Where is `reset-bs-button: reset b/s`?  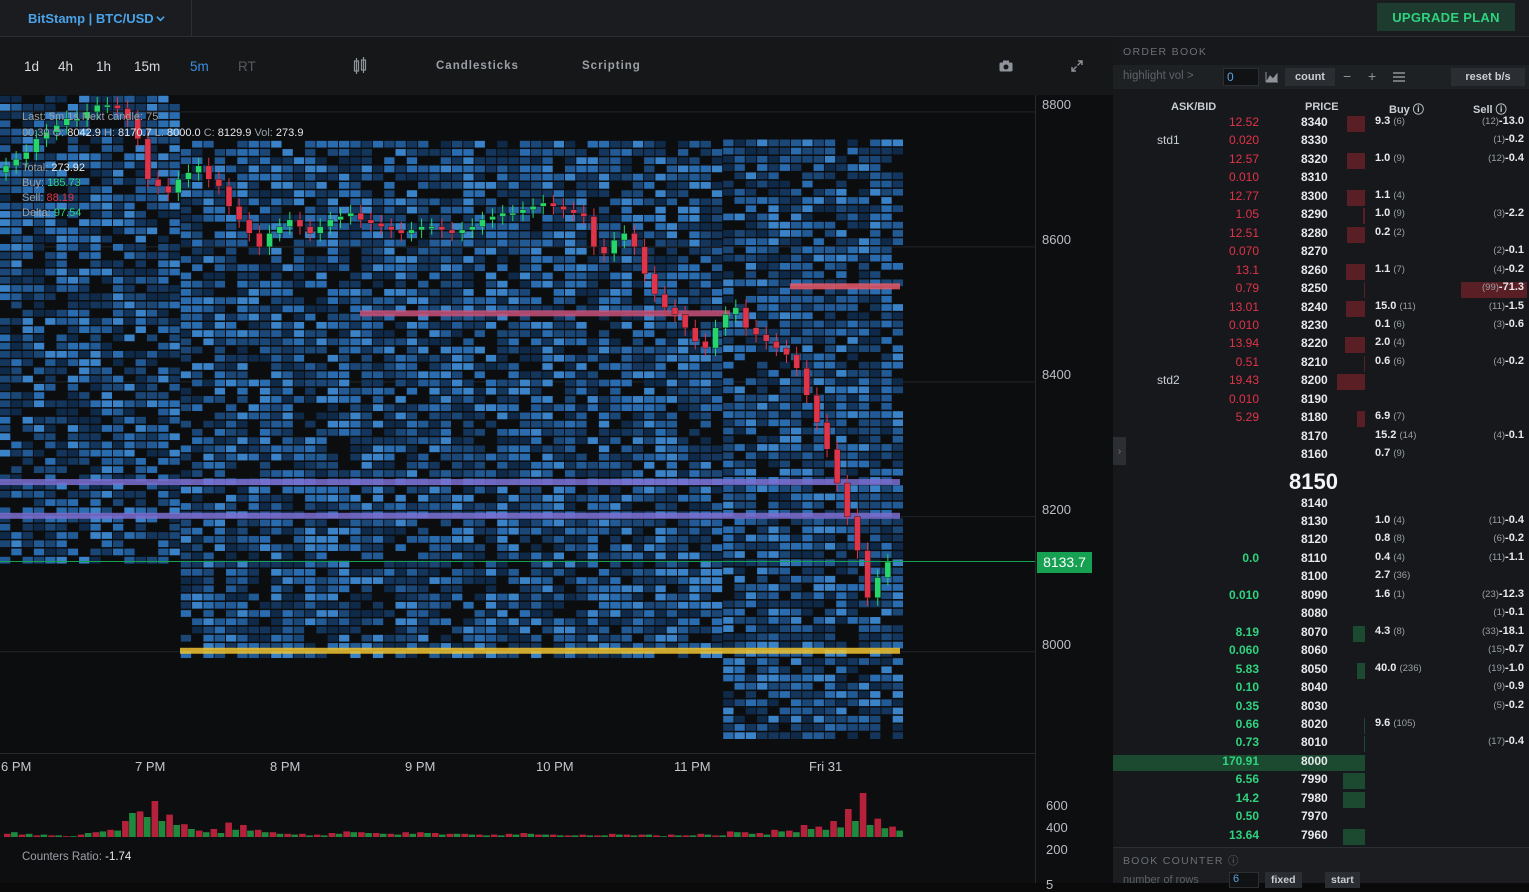 reset-bs-button: reset b/s is located at coordinates (1488, 77).